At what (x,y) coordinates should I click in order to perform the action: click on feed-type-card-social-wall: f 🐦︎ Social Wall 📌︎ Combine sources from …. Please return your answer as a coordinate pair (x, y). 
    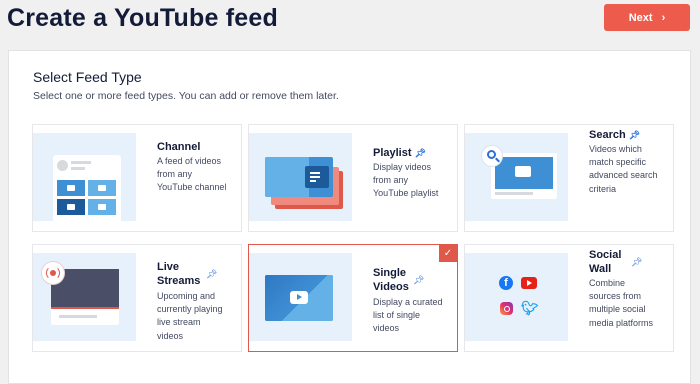
    Looking at the image, I should click on (569, 298).